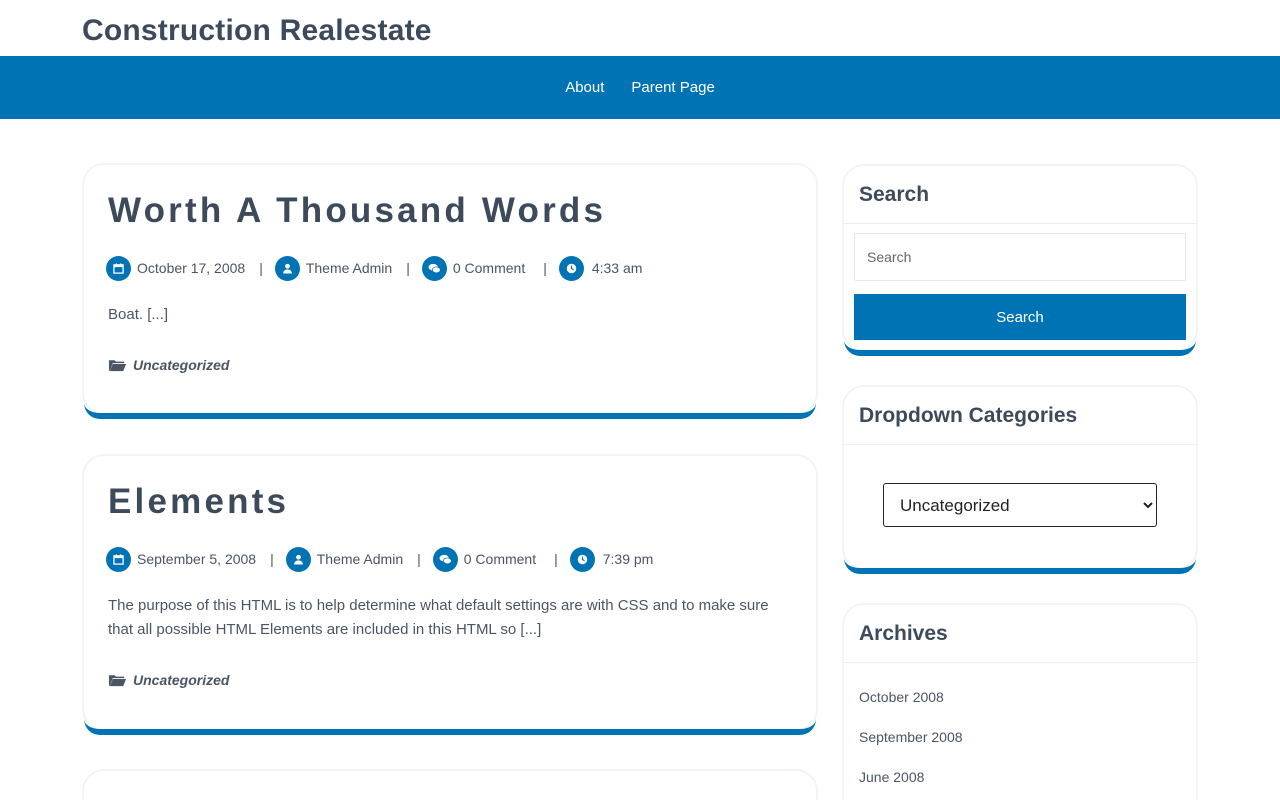 The height and width of the screenshot is (800, 1280). I want to click on post-date: September 5, 2008, so click(181, 559).